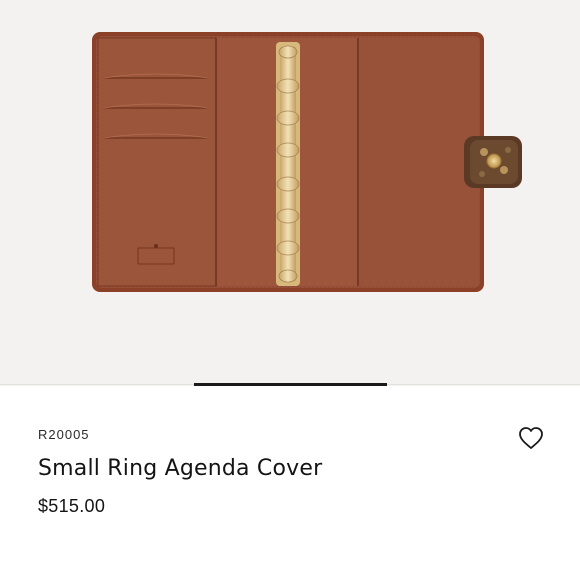 The height and width of the screenshot is (580, 580). I want to click on wishlist-button, so click(531, 438).